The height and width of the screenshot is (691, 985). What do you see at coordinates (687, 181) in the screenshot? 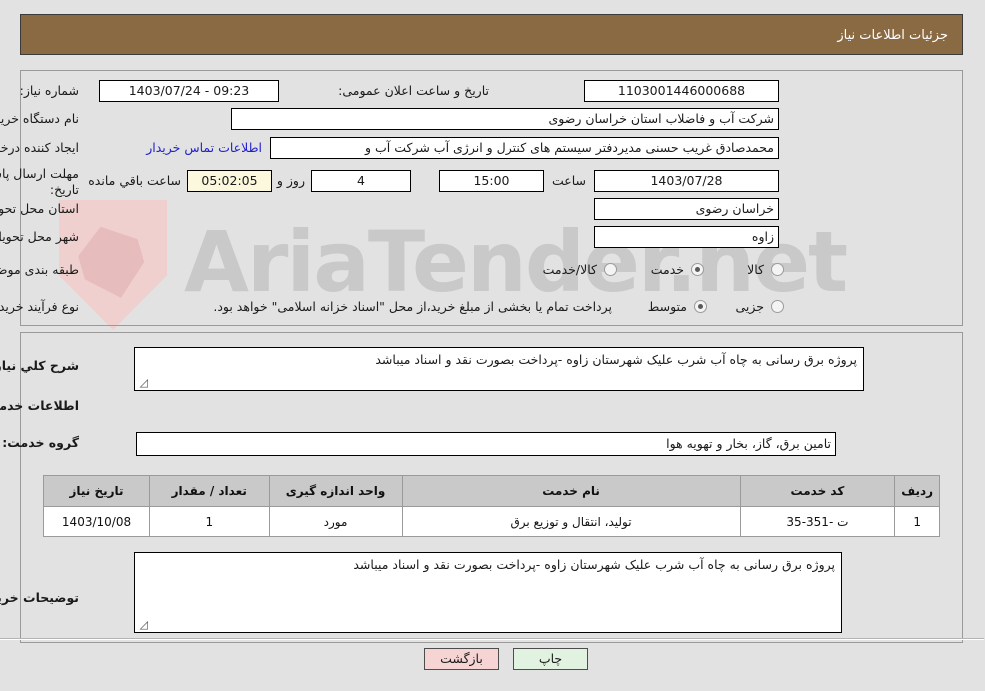
I see `deadline-date-field: 1403/07/28` at bounding box center [687, 181].